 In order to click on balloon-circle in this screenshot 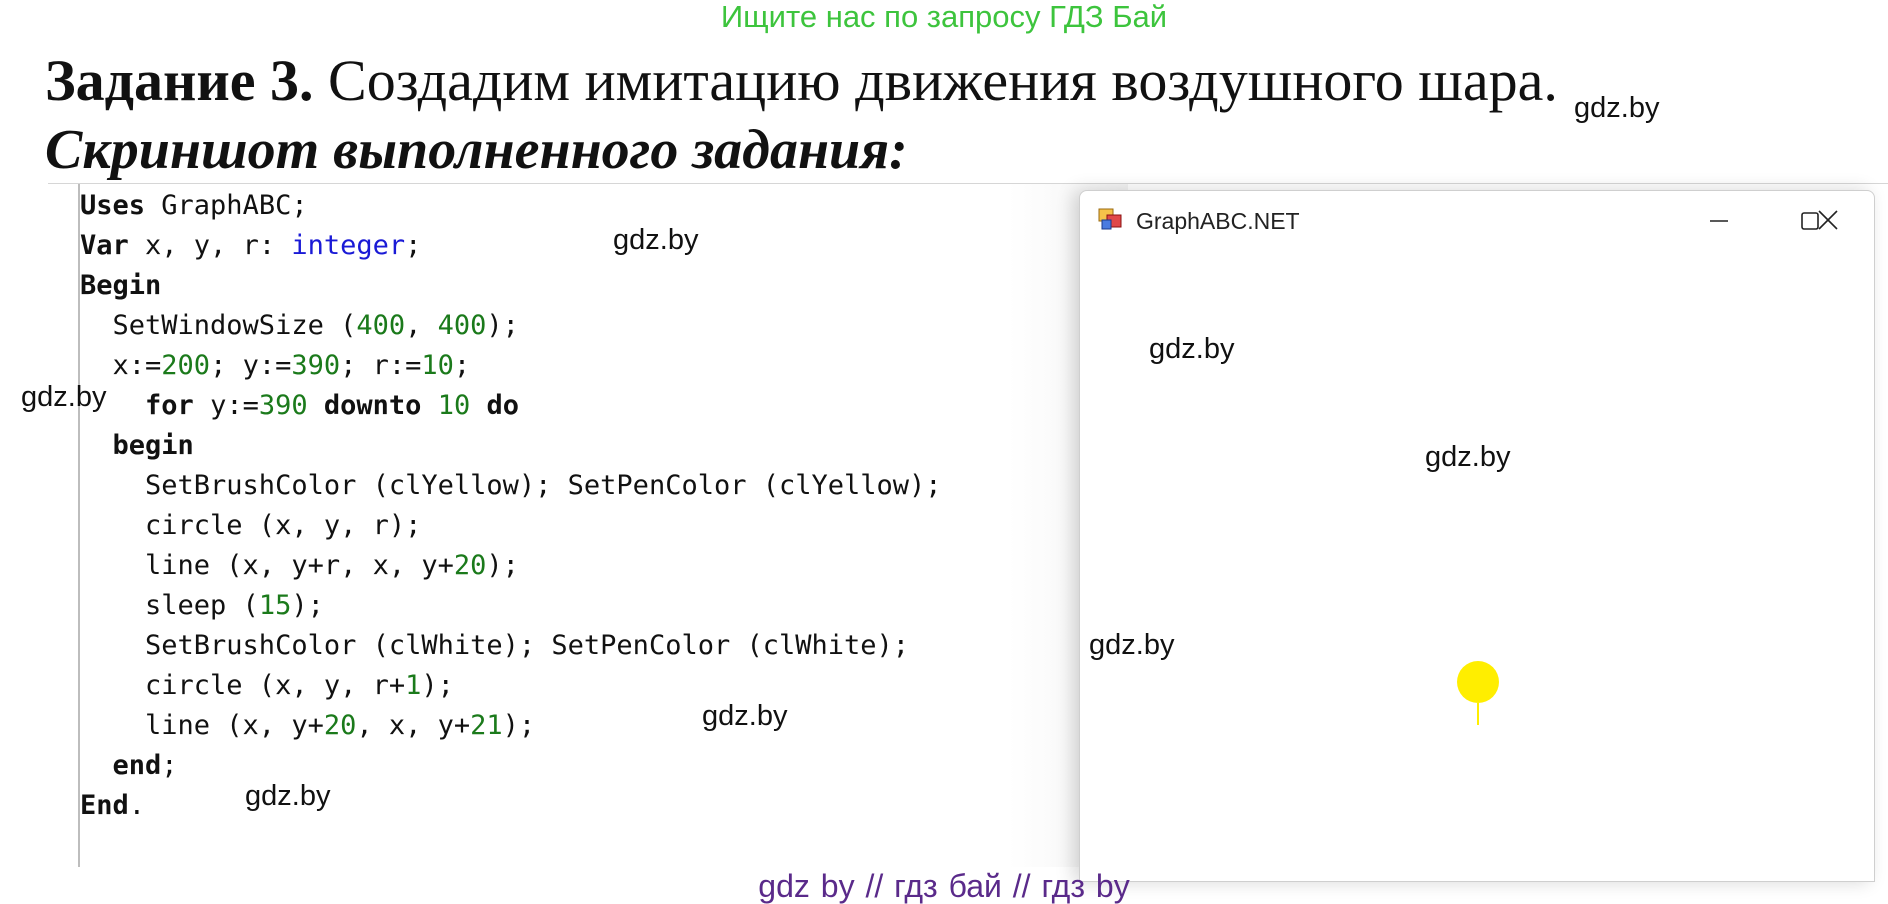, I will do `click(1478, 682)`.